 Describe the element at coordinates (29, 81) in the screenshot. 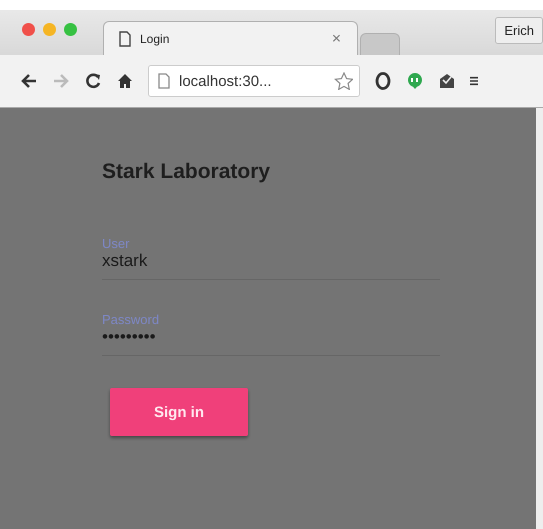

I see `back-icon` at that location.